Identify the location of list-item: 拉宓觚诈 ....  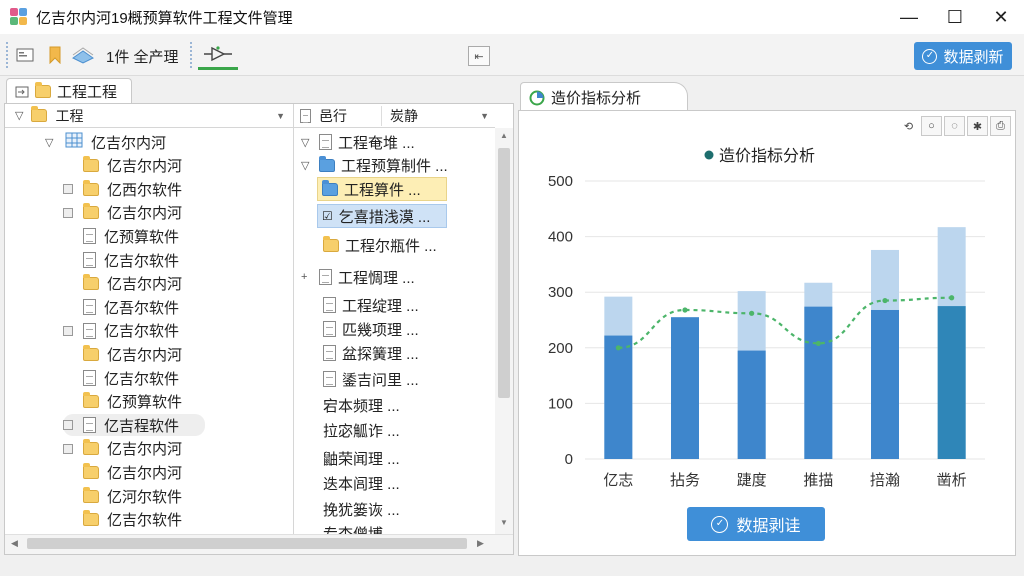
(361, 430).